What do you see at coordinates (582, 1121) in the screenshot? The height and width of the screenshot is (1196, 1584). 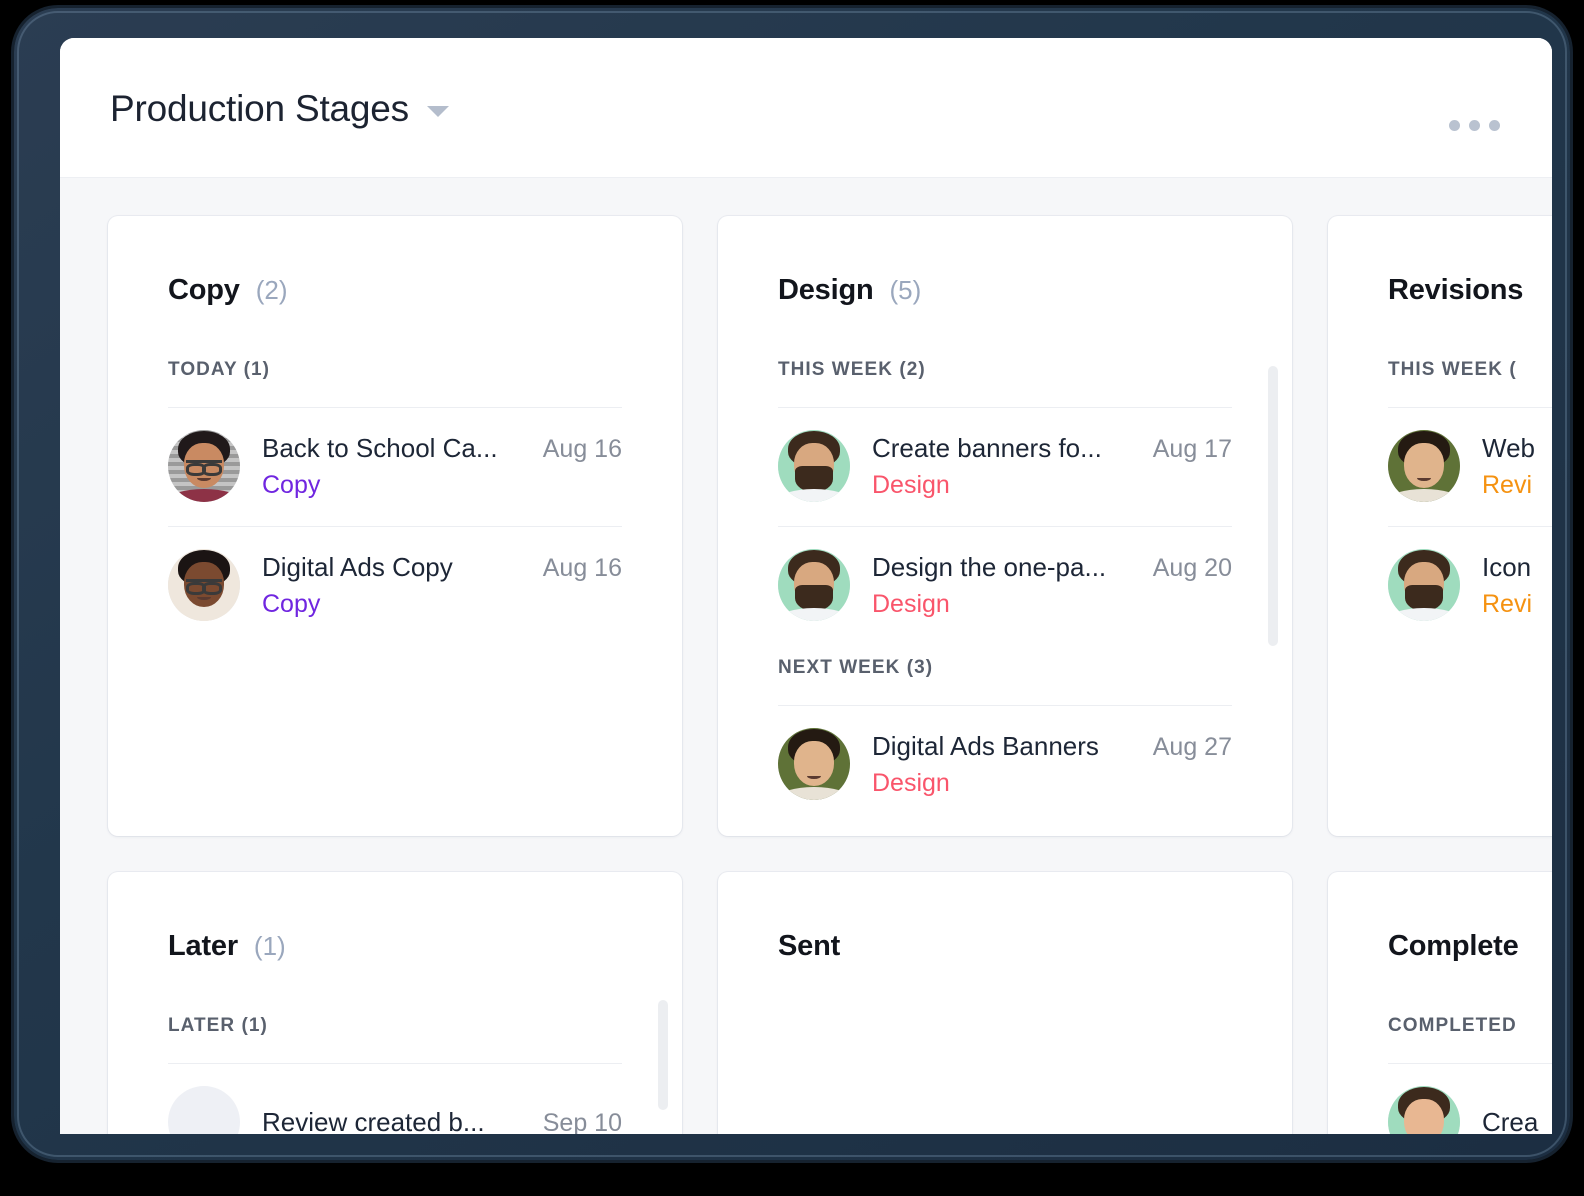 I see `task-date: Sep 10` at bounding box center [582, 1121].